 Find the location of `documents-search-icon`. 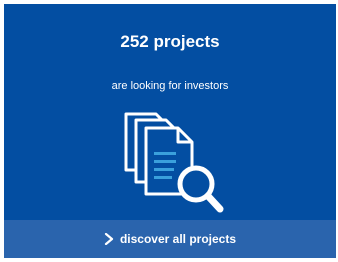

documents-search-icon is located at coordinates (174, 162).